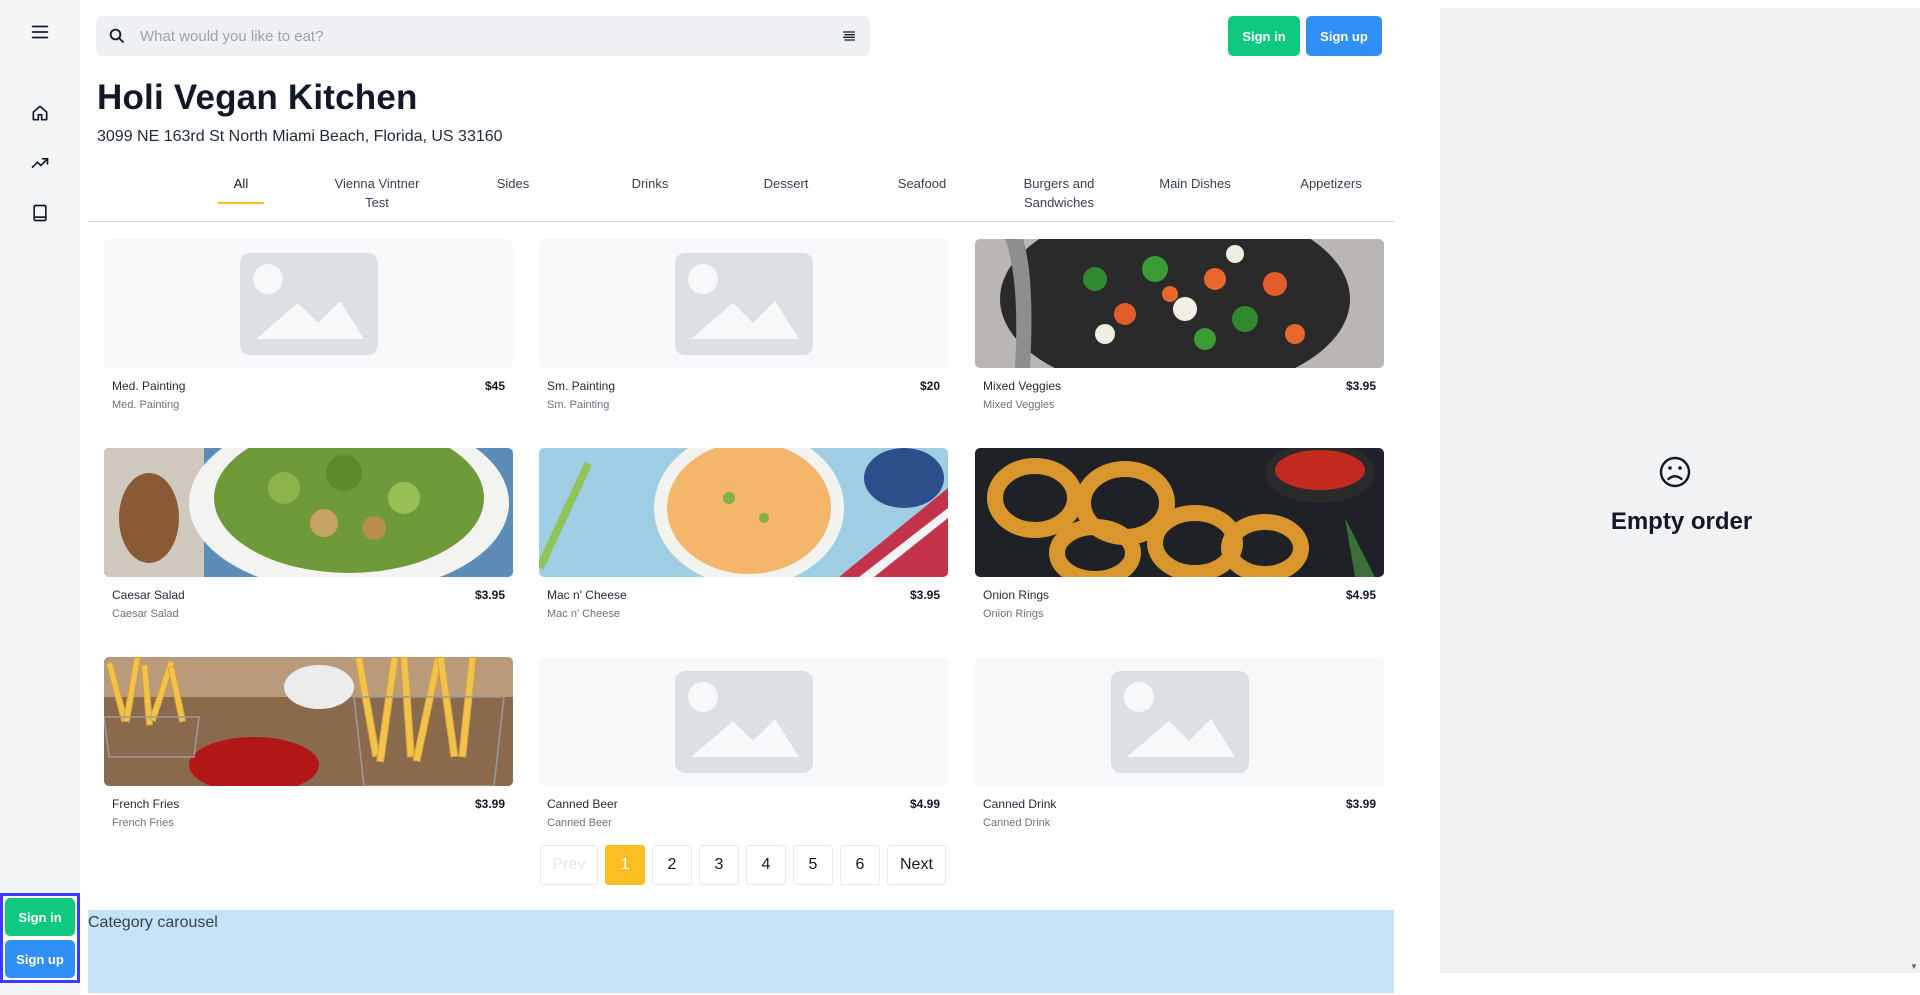 This screenshot has height=995, width=1920. What do you see at coordinates (40, 163) in the screenshot?
I see `trending-icon` at bounding box center [40, 163].